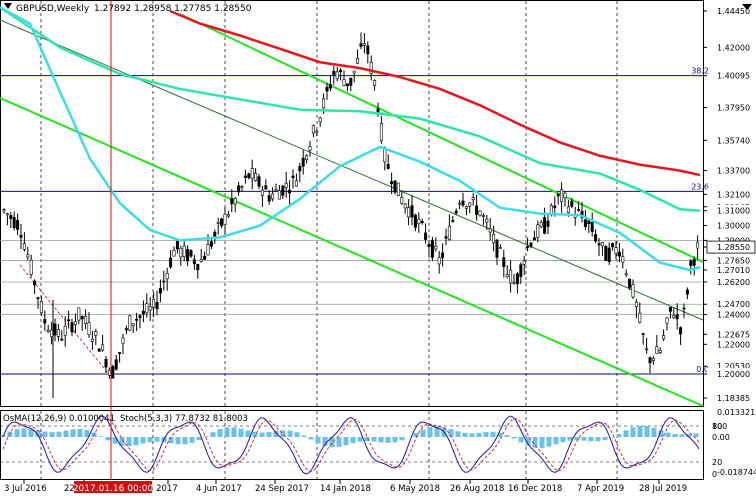 This screenshot has width=756, height=502. What do you see at coordinates (535, 489) in the screenshot?
I see `time-tick-label: 16 Dec 2018` at bounding box center [535, 489].